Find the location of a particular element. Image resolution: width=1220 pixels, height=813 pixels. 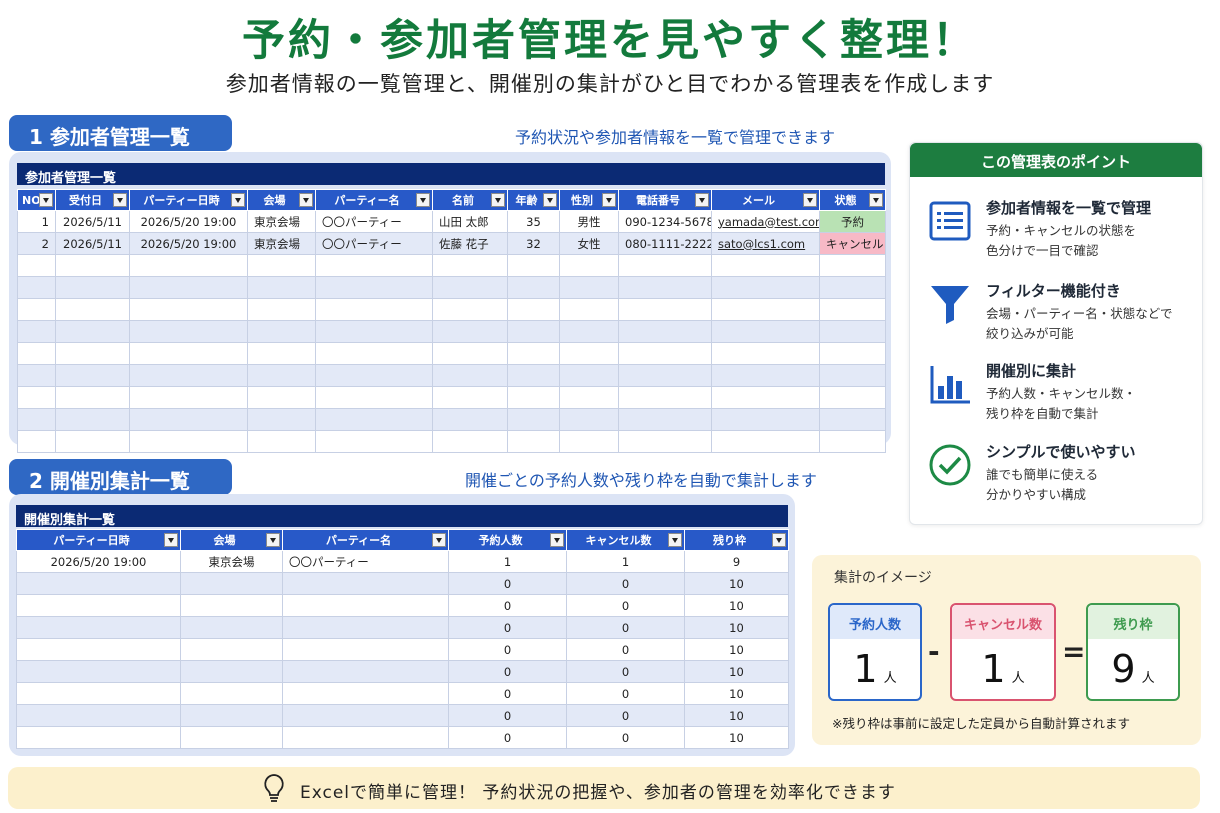

column-header: 状態 is located at coordinates (852, 200).